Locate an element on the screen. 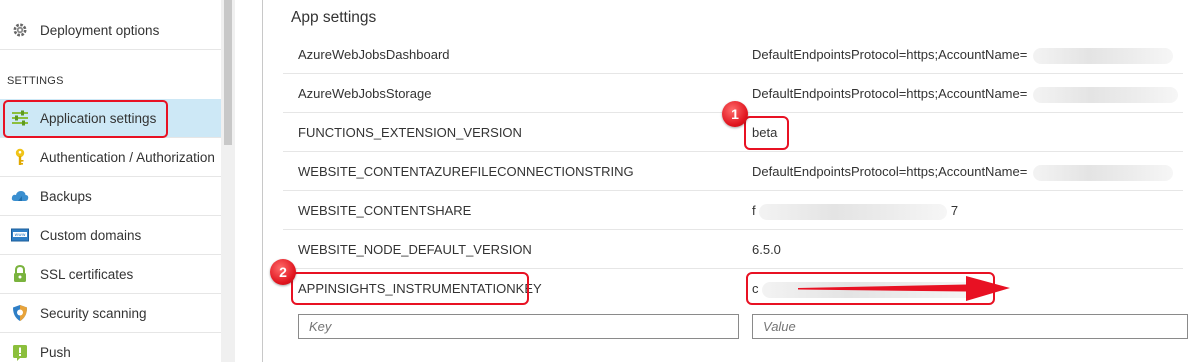 This screenshot has height=362, width=1200. setting-value-suffix: 7 is located at coordinates (954, 210).